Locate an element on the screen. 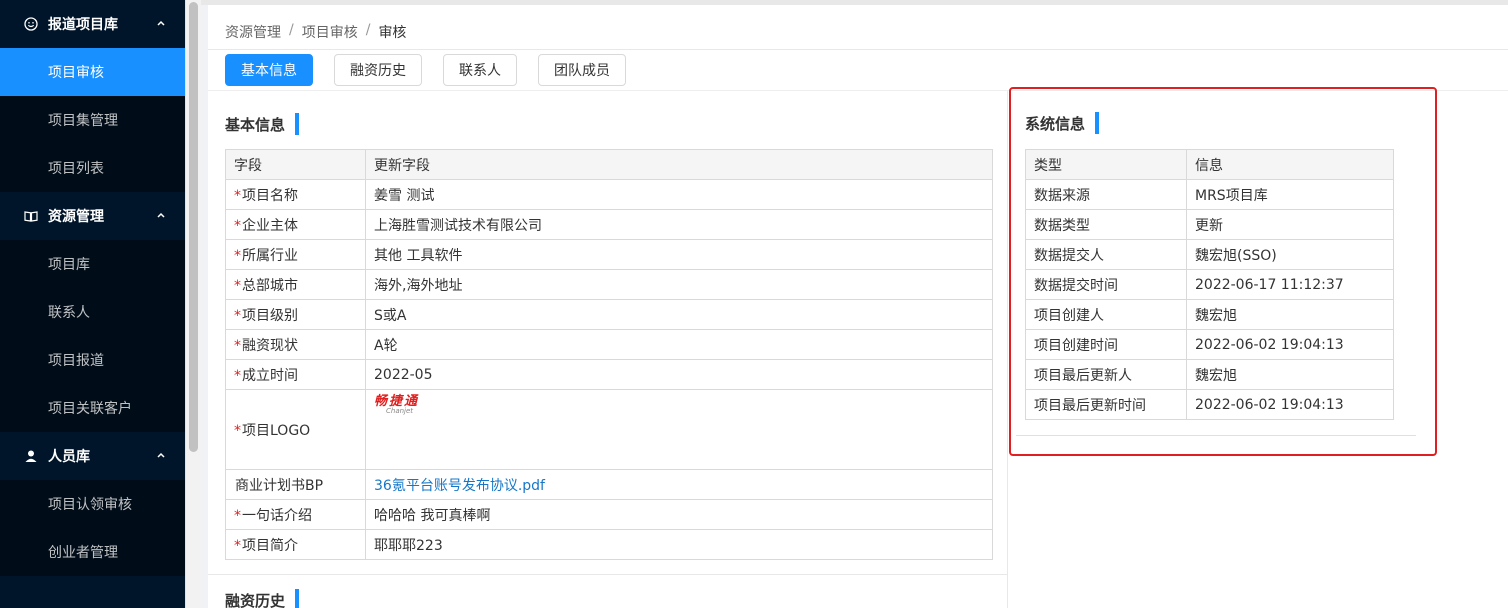  sidebar-group-report-library: 报道项目库 is located at coordinates (92, 24).